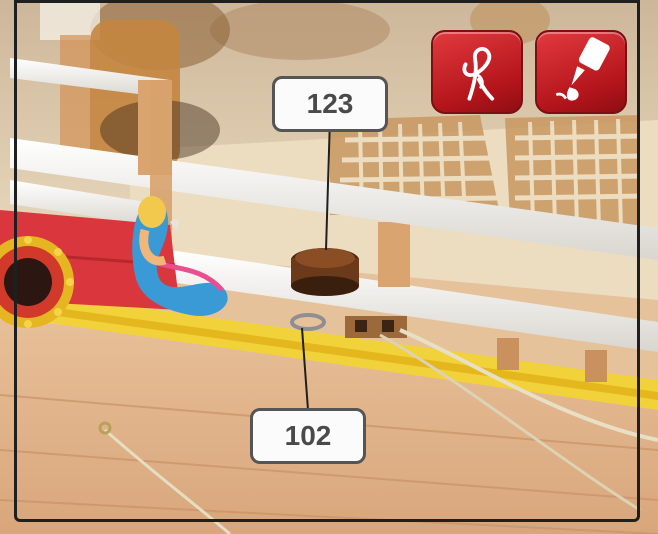 This screenshot has height=534, width=658. What do you see at coordinates (330, 104) in the screenshot?
I see `callout-label-top: 123` at bounding box center [330, 104].